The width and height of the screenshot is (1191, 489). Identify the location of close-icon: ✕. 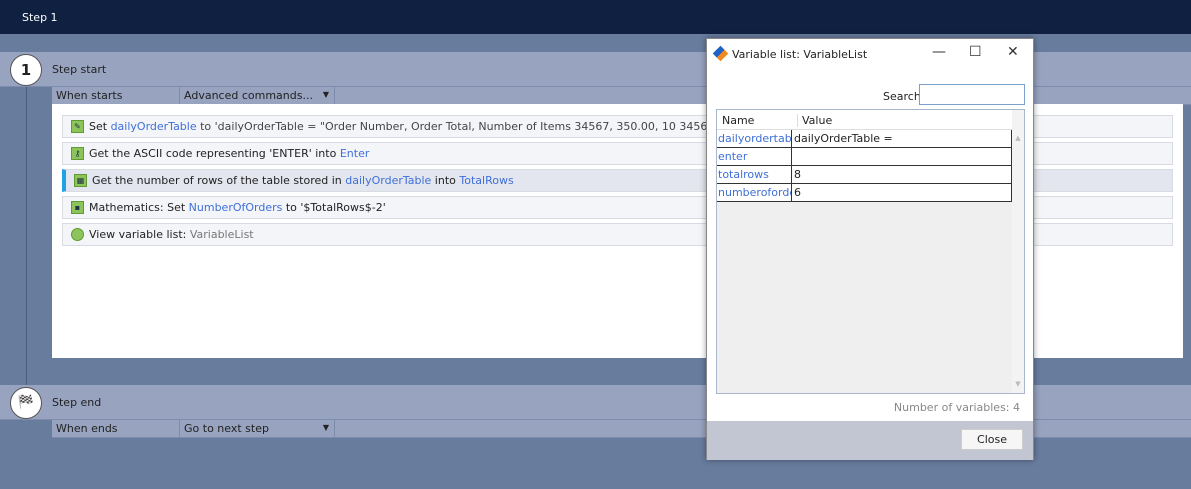
(1013, 52).